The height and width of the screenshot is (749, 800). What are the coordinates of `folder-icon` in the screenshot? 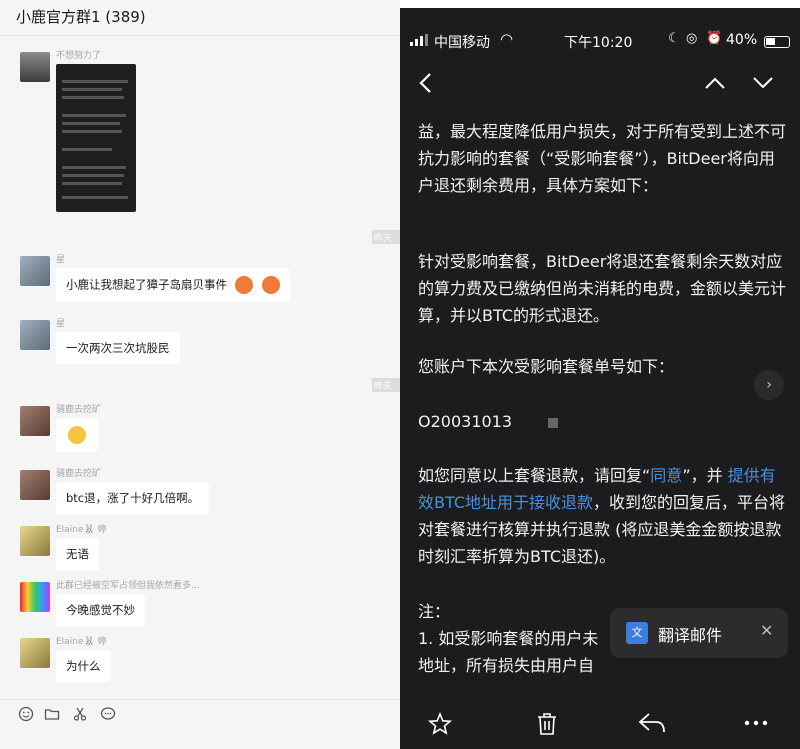 It's located at (52, 714).